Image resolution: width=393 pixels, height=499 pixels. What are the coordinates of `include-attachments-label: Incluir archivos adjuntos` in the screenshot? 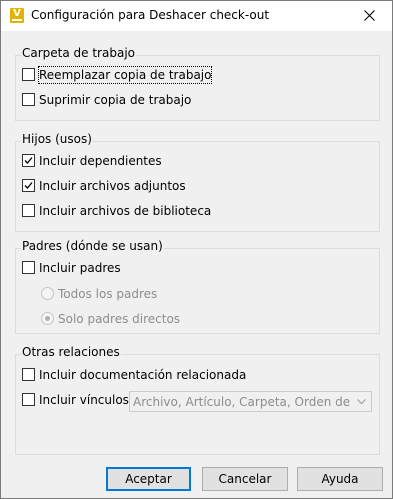 It's located at (112, 186).